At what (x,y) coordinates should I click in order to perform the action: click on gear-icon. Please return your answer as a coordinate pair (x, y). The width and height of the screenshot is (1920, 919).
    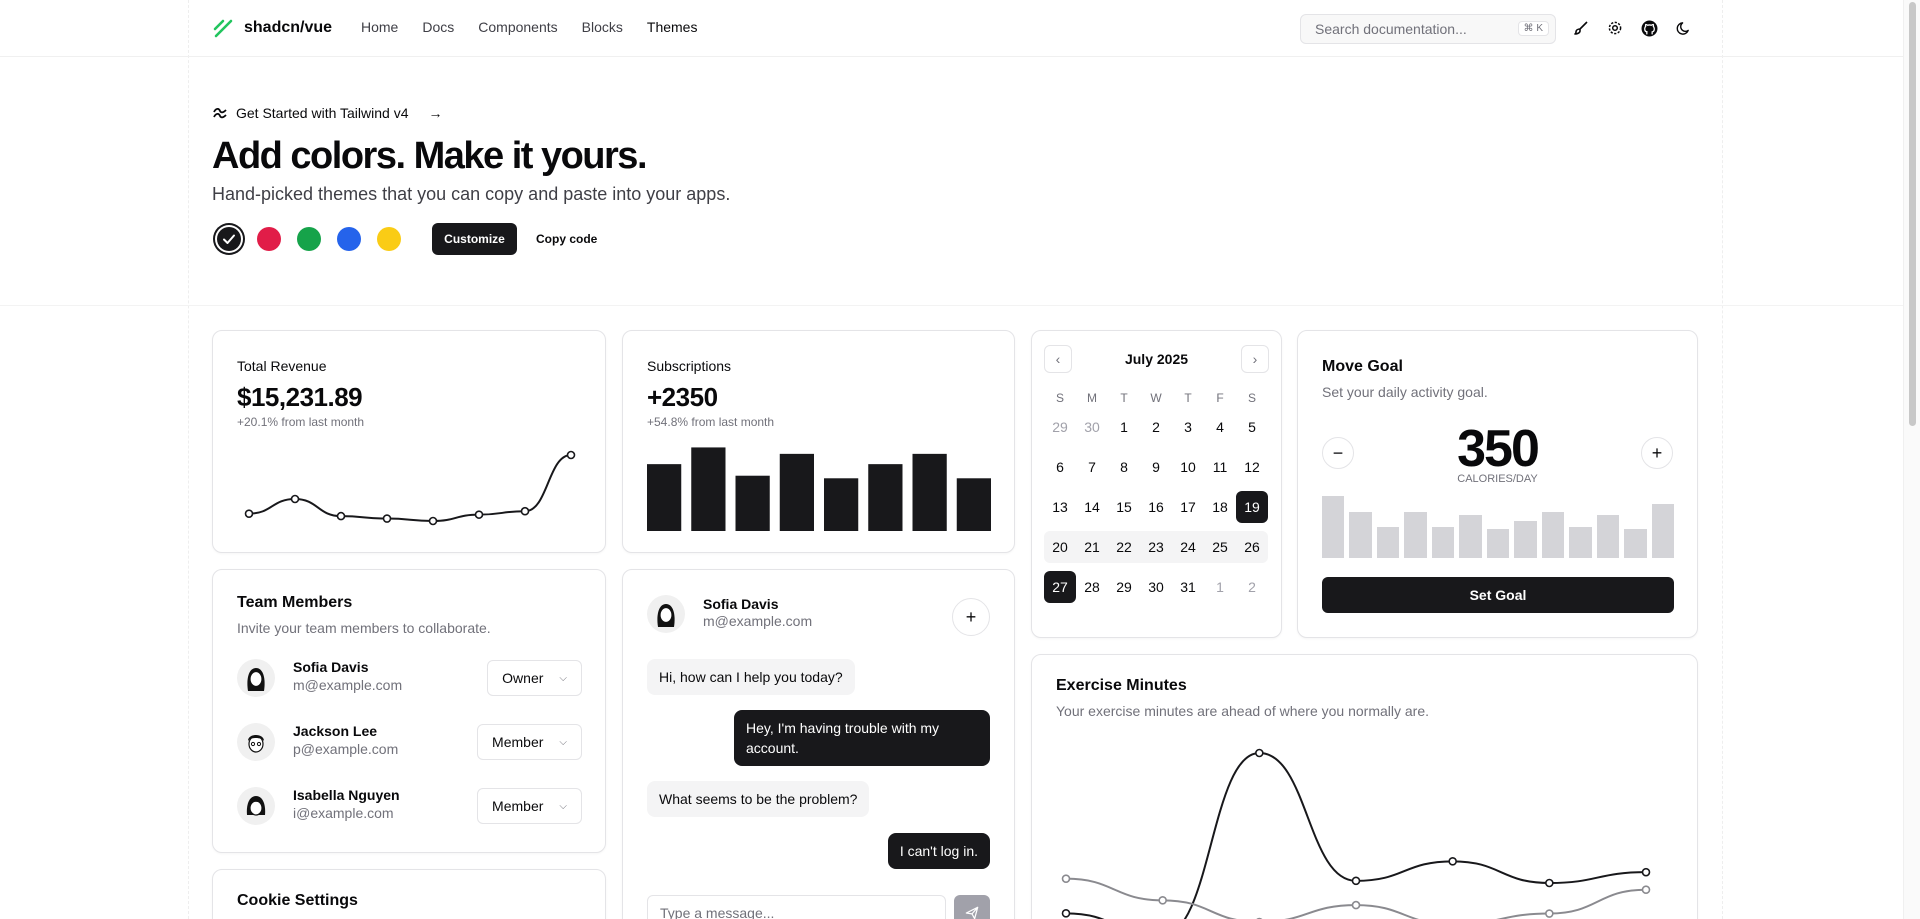
    Looking at the image, I should click on (1615, 28).